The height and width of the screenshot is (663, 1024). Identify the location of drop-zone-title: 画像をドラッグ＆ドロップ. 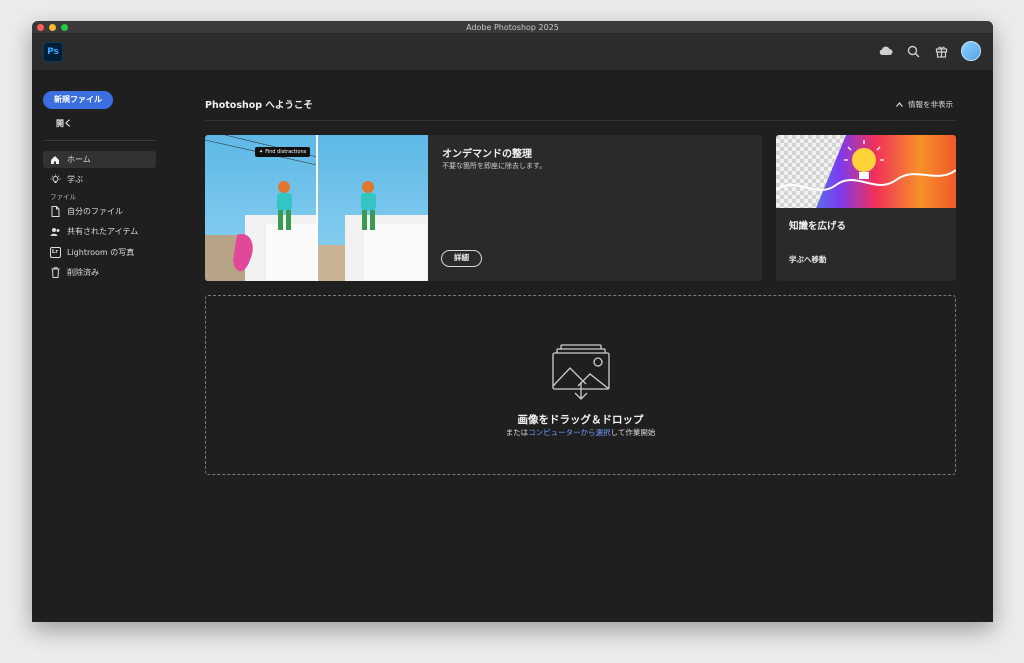
(580, 420).